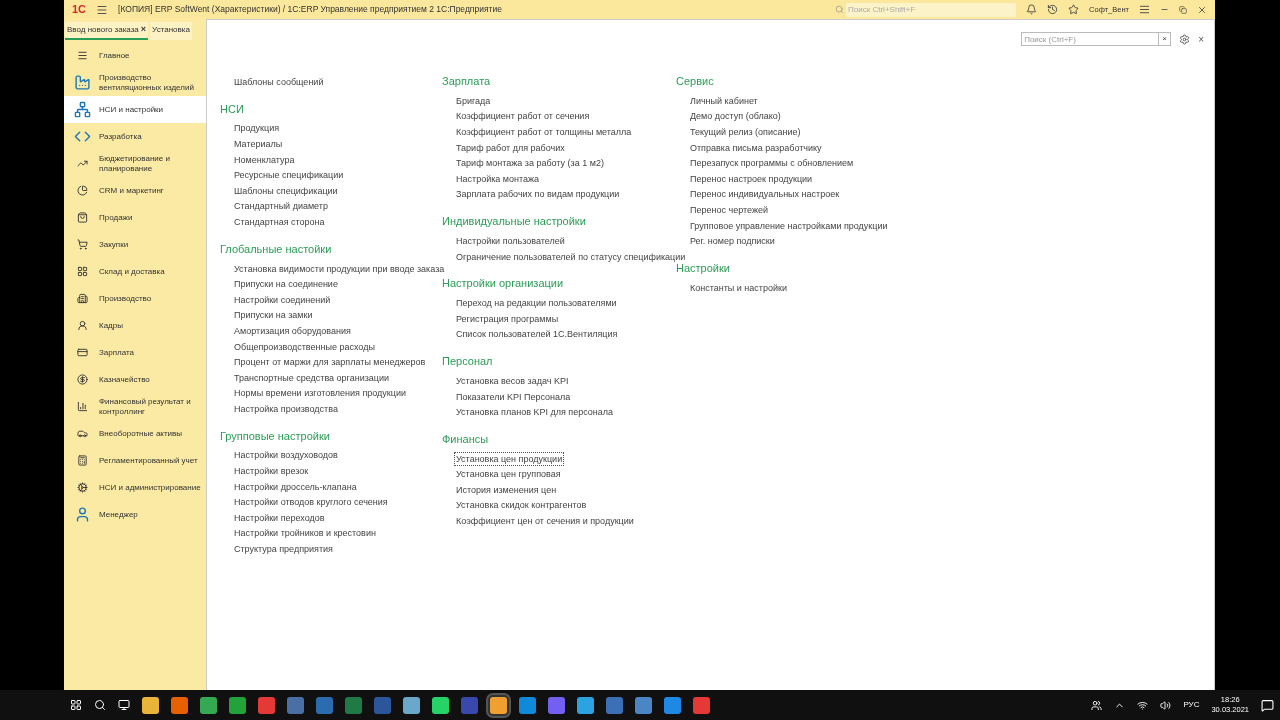  I want to click on menu-link: Настройки врезок, so click(271, 471).